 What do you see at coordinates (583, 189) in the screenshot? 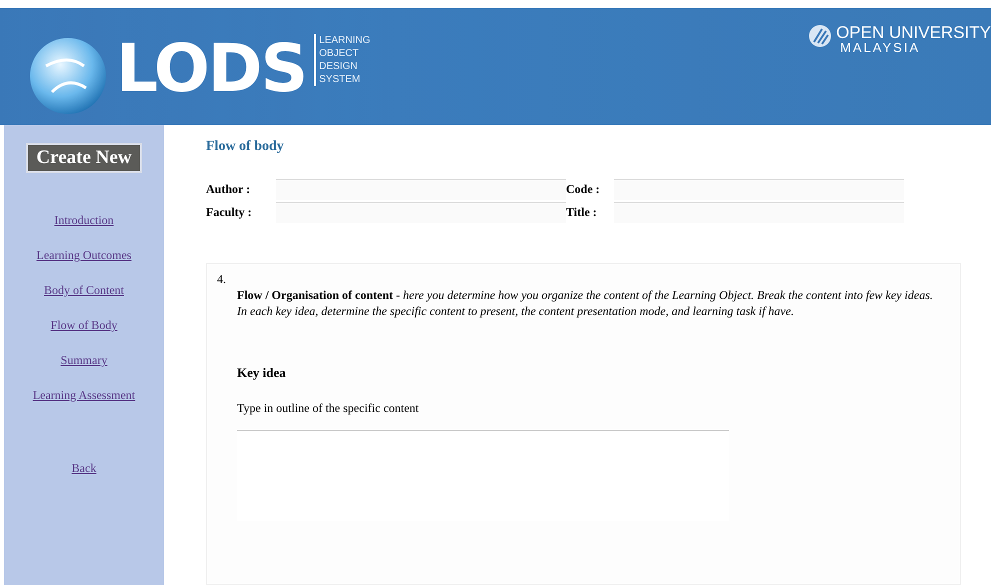
I see `field-label: Code :` at bounding box center [583, 189].